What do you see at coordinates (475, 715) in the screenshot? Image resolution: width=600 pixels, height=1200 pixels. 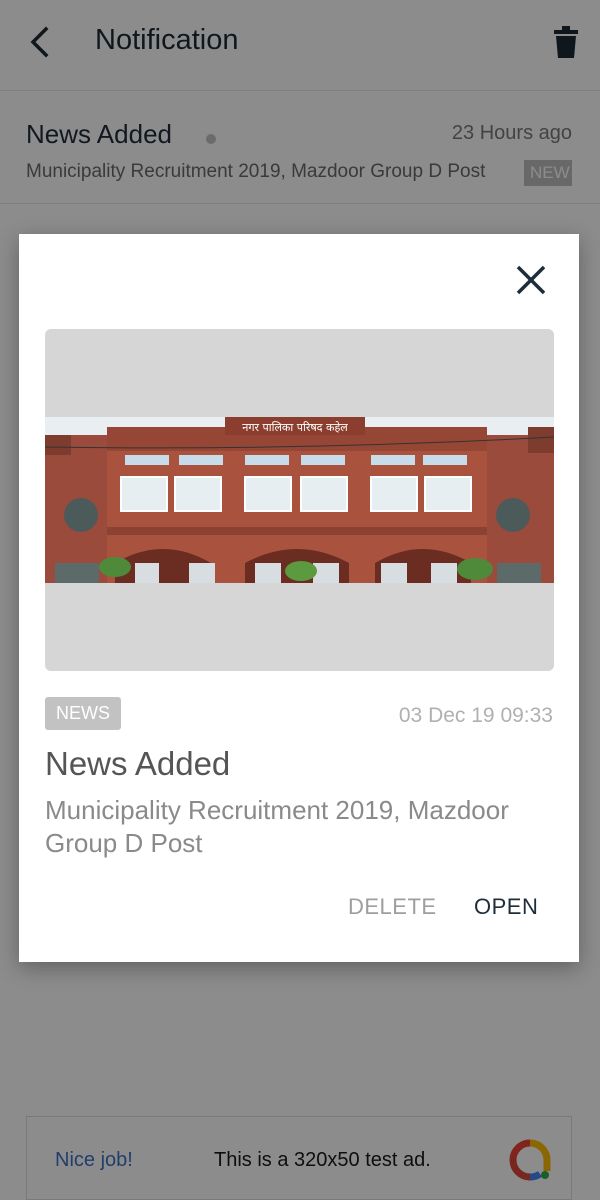 I see `date-label: 03 Dec 19 09:33` at bounding box center [475, 715].